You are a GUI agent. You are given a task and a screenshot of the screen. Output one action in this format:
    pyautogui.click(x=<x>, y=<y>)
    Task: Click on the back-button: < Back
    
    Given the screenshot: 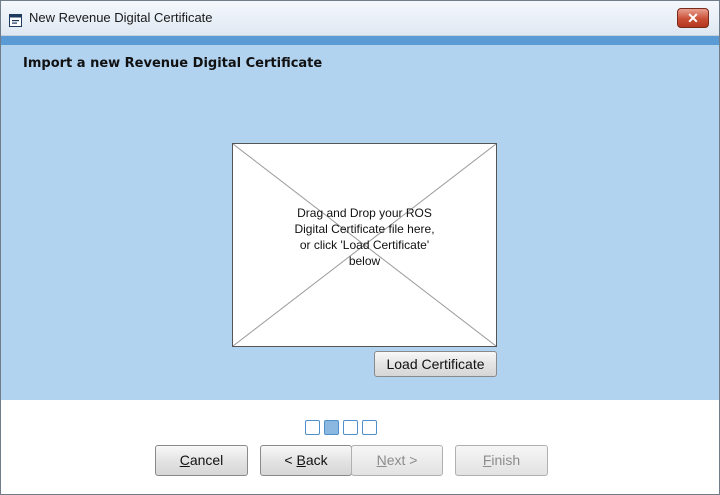 What is the action you would take?
    pyautogui.click(x=306, y=460)
    